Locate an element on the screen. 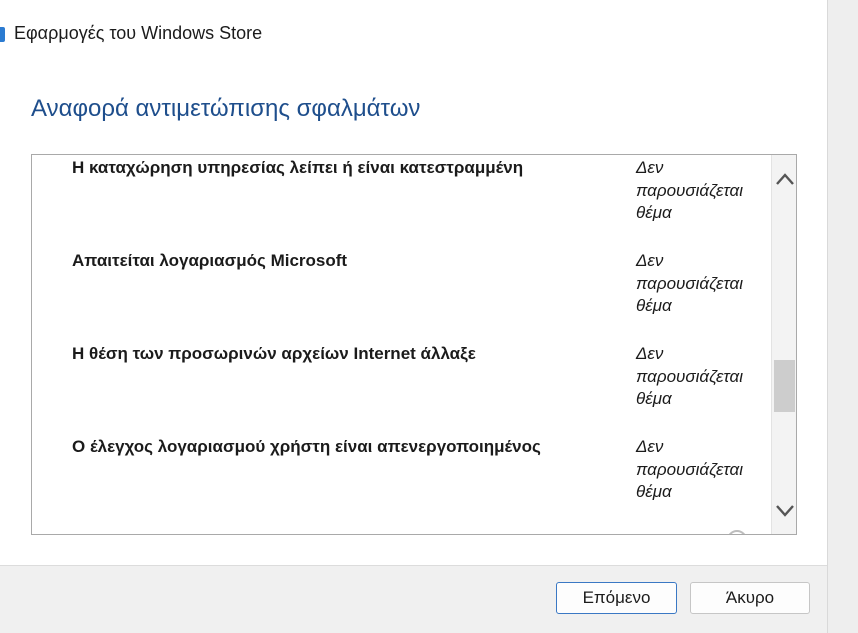  chevron-down-icon is located at coordinates (785, 511).